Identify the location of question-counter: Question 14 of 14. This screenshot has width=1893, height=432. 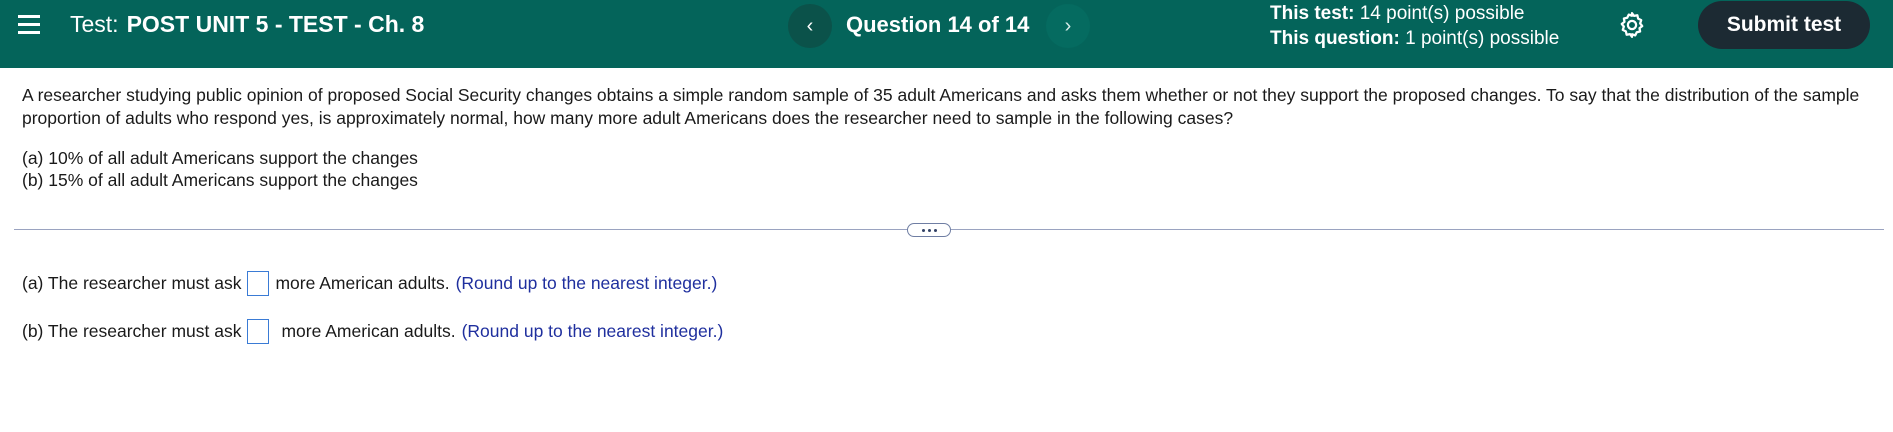
(938, 24).